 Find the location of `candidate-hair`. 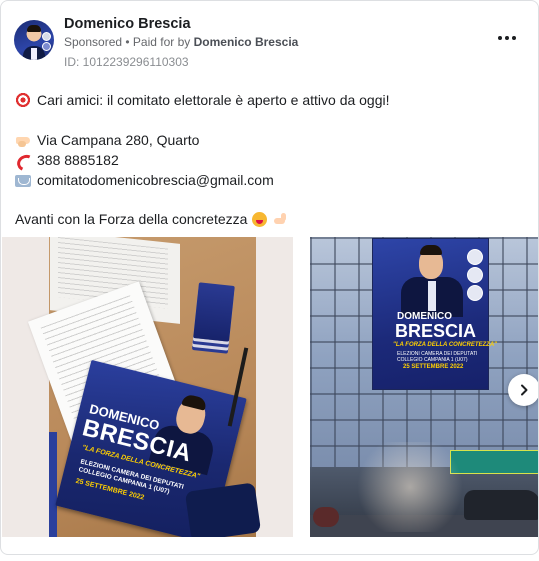

candidate-hair is located at coordinates (431, 250).